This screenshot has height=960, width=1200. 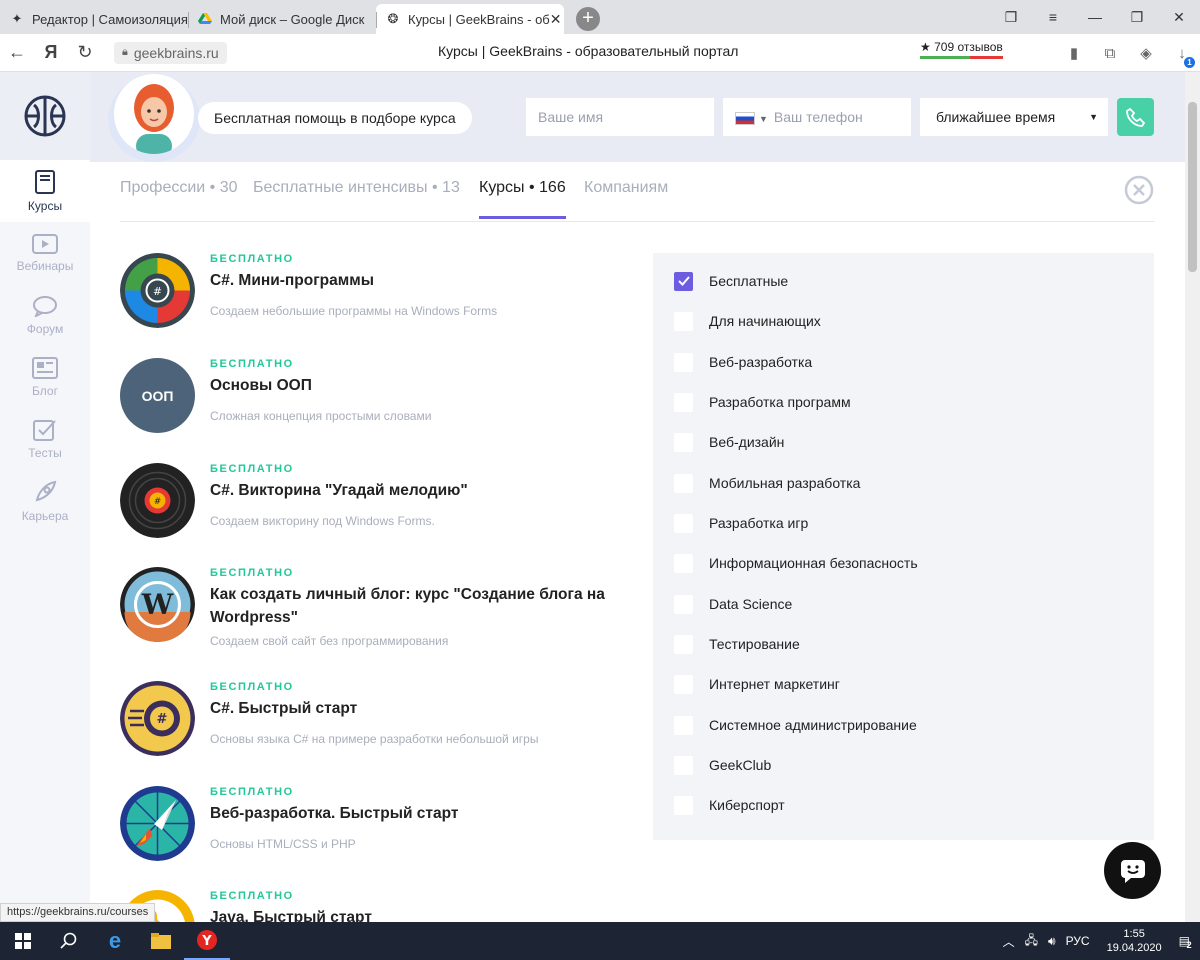 I want to click on search-icon, so click(x=69, y=941).